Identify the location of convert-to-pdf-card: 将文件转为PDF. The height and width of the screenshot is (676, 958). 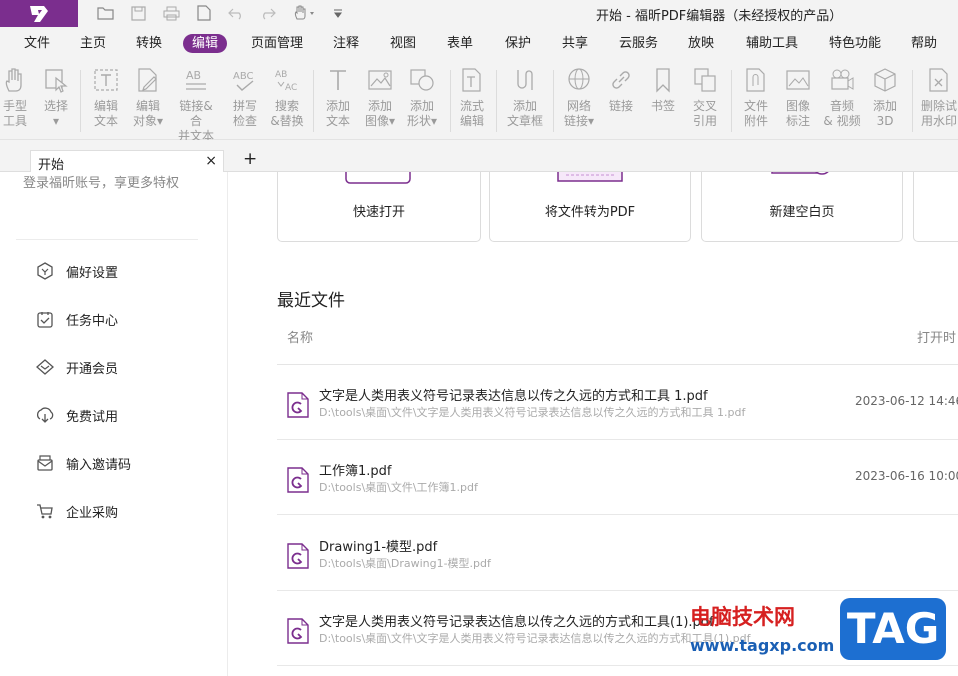
(590, 207).